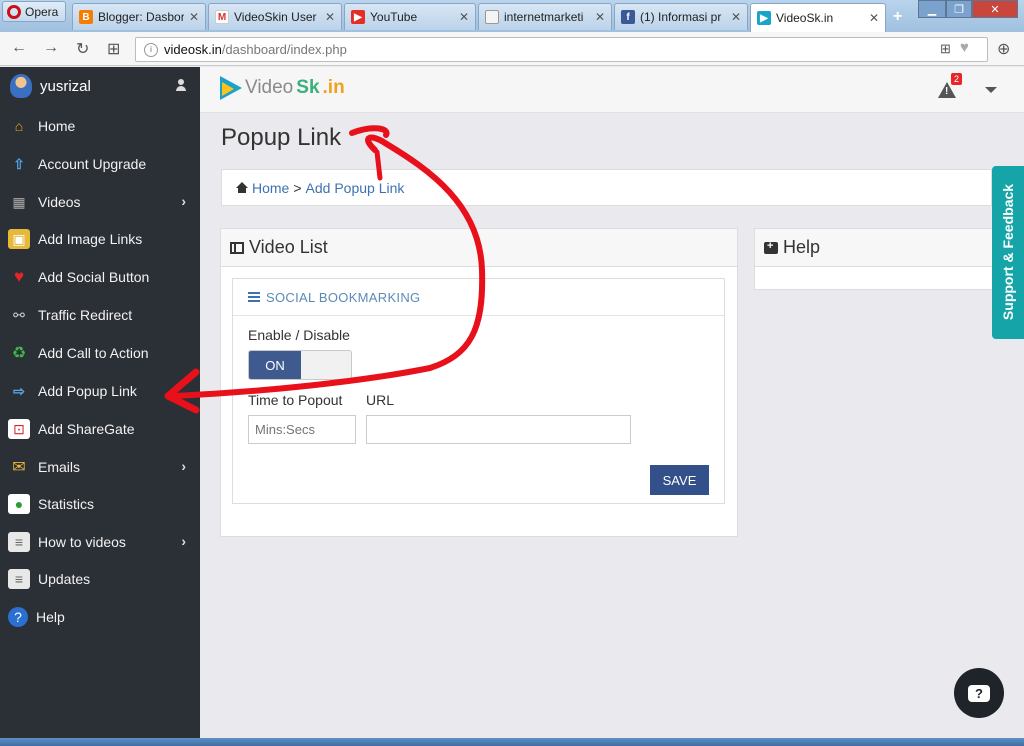 This screenshot has height=746, width=1024. What do you see at coordinates (64, 579) in the screenshot?
I see `sidebar-item-label: Updates` at bounding box center [64, 579].